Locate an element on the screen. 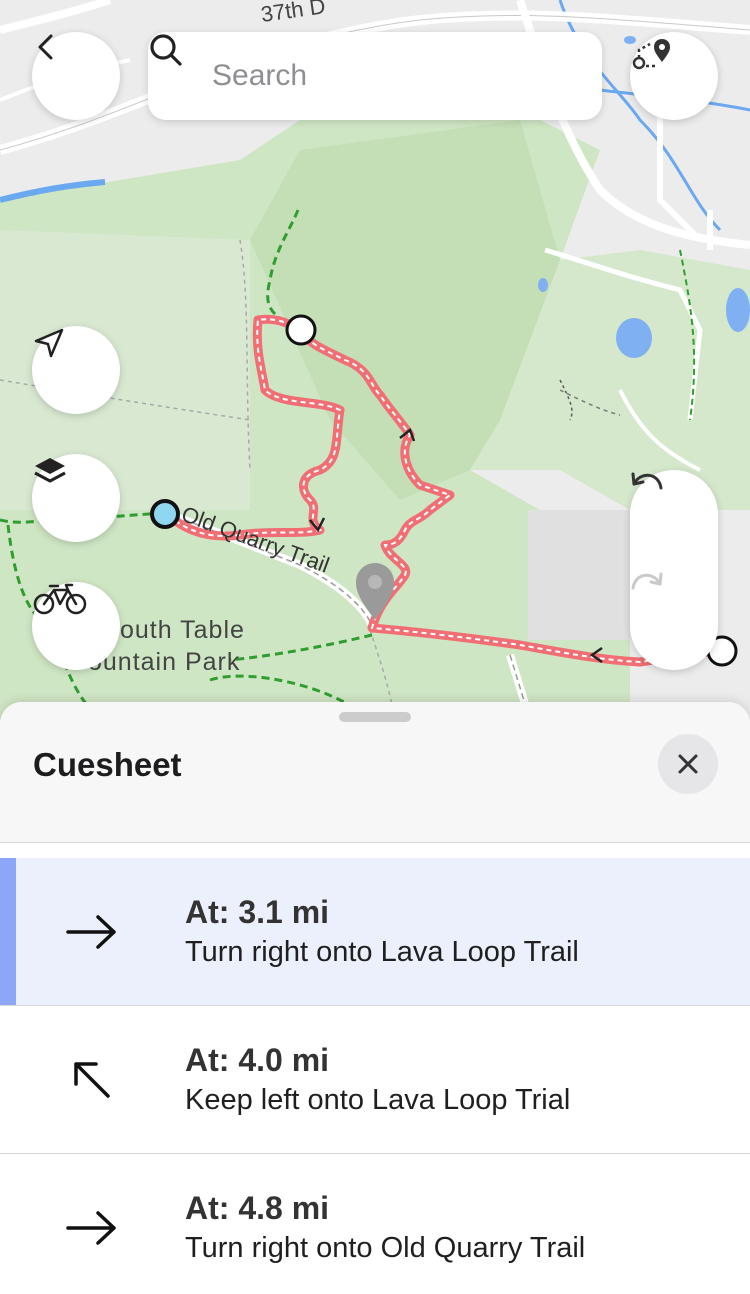 The width and height of the screenshot is (750, 1294). cue-distance: At: 3.1 mi is located at coordinates (257, 912).